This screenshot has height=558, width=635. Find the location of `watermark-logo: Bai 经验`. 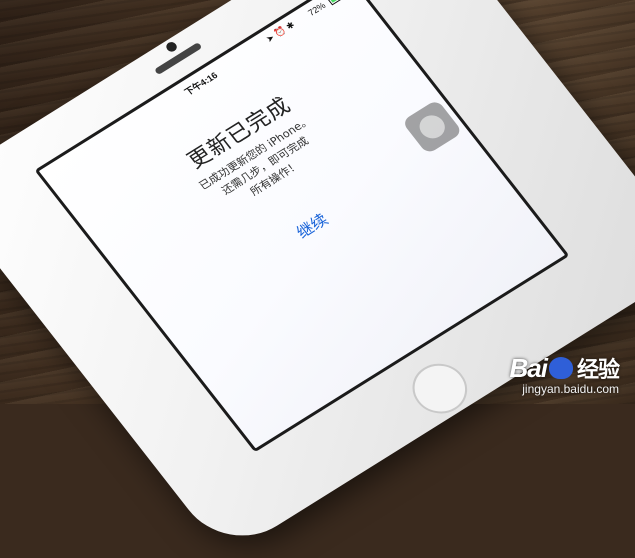

watermark-logo: Bai 经验 is located at coordinates (564, 368).